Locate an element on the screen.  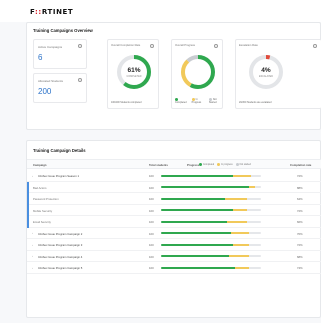
campaign-row: › InfoSec Issue Program Campaign 4 100 68% is located at coordinates (174, 256).